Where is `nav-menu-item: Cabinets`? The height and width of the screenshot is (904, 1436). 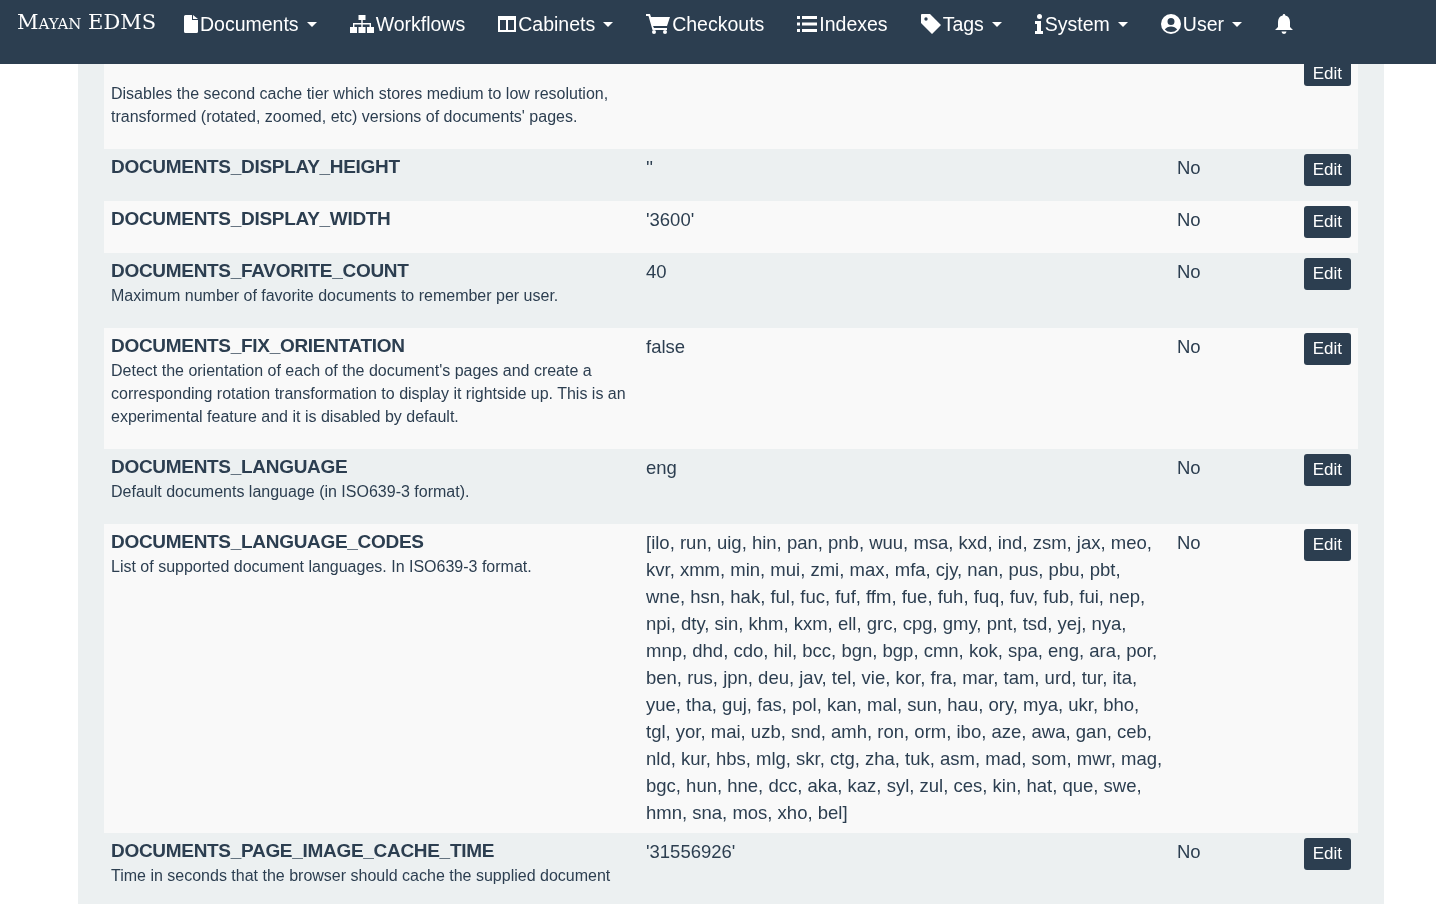 nav-menu-item: Cabinets is located at coordinates (565, 24).